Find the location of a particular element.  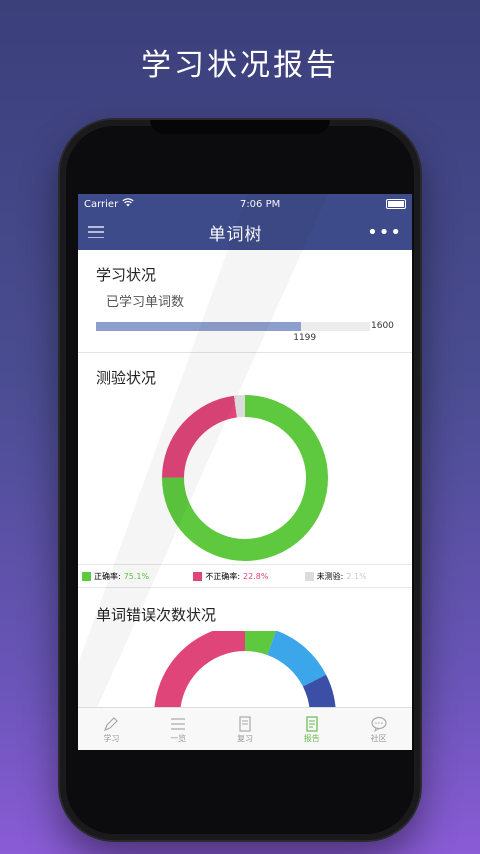

tab-review: 复习 is located at coordinates (245, 729).